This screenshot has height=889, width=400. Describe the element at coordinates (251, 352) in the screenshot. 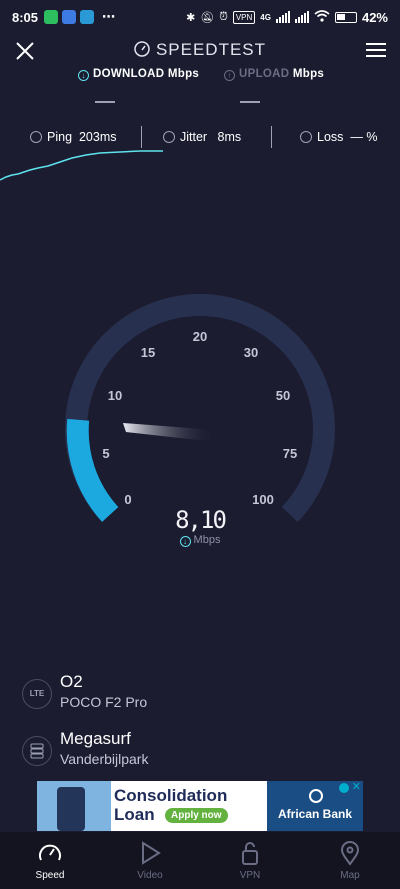

I see `gauge-tick-30: 30` at that location.